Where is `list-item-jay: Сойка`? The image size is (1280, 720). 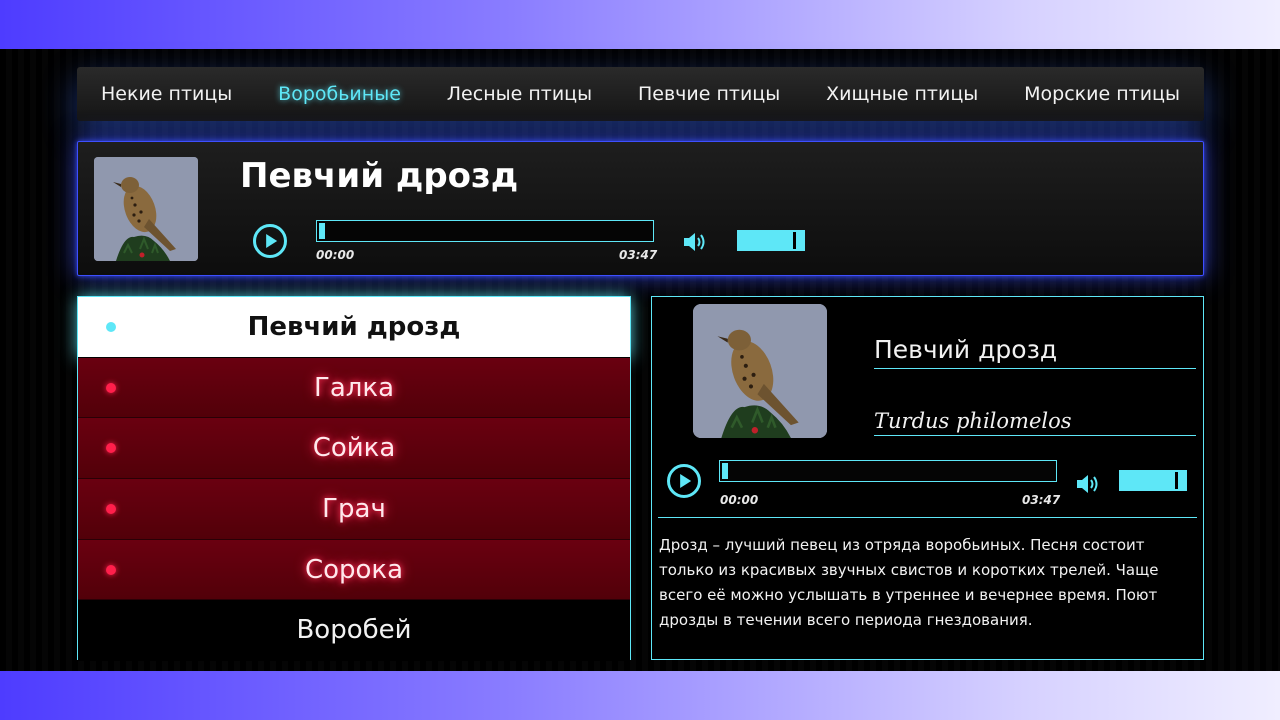
list-item-jay: Сойка is located at coordinates (354, 449).